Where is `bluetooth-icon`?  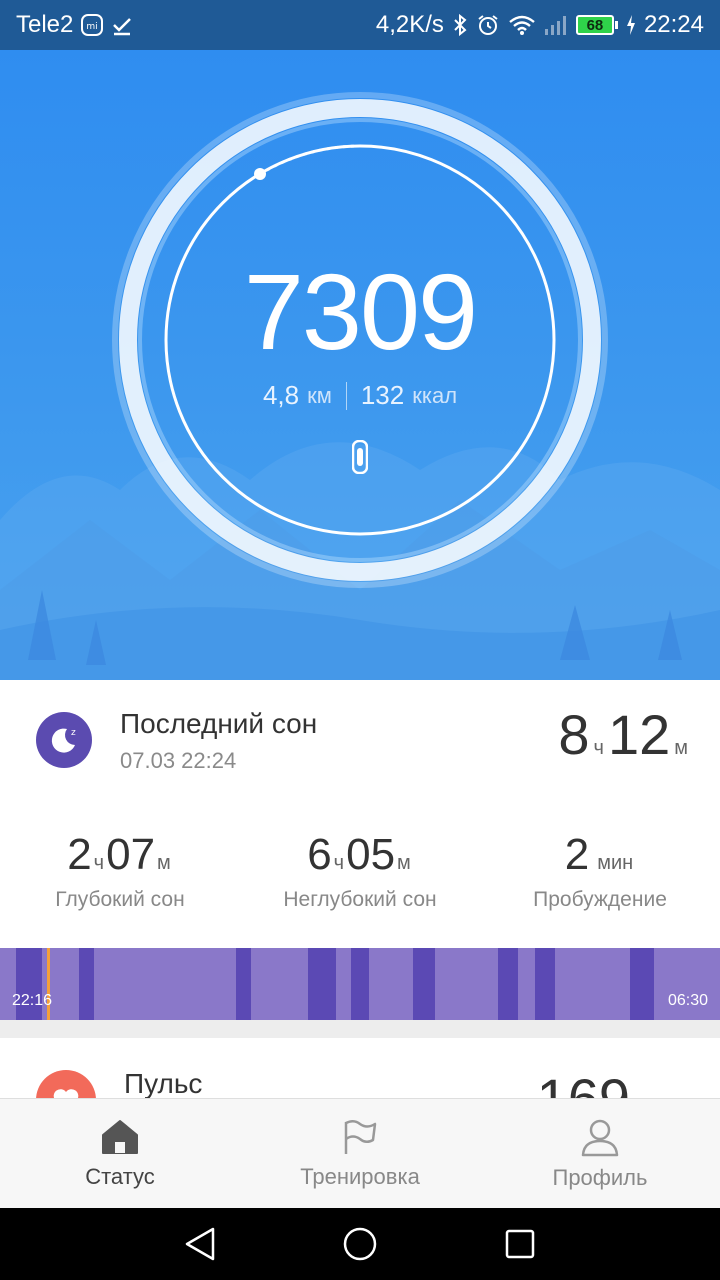
bluetooth-icon is located at coordinates (460, 25).